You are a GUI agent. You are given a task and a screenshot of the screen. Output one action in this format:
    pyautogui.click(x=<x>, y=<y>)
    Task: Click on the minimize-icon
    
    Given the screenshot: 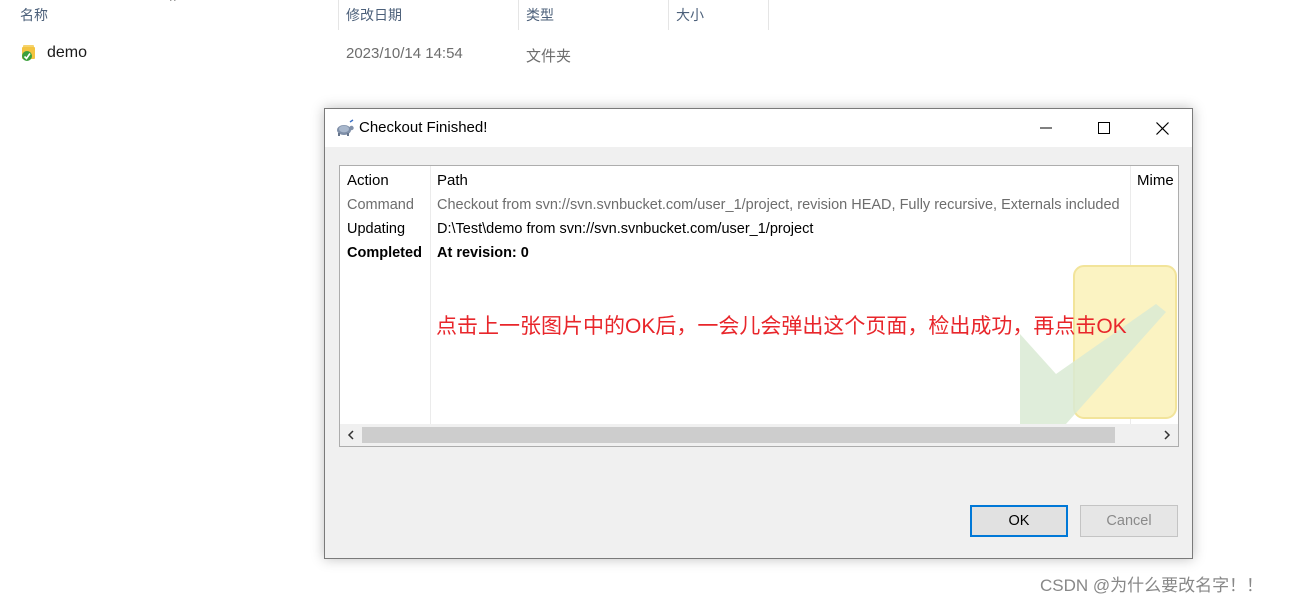 What is the action you would take?
    pyautogui.click(x=1046, y=128)
    